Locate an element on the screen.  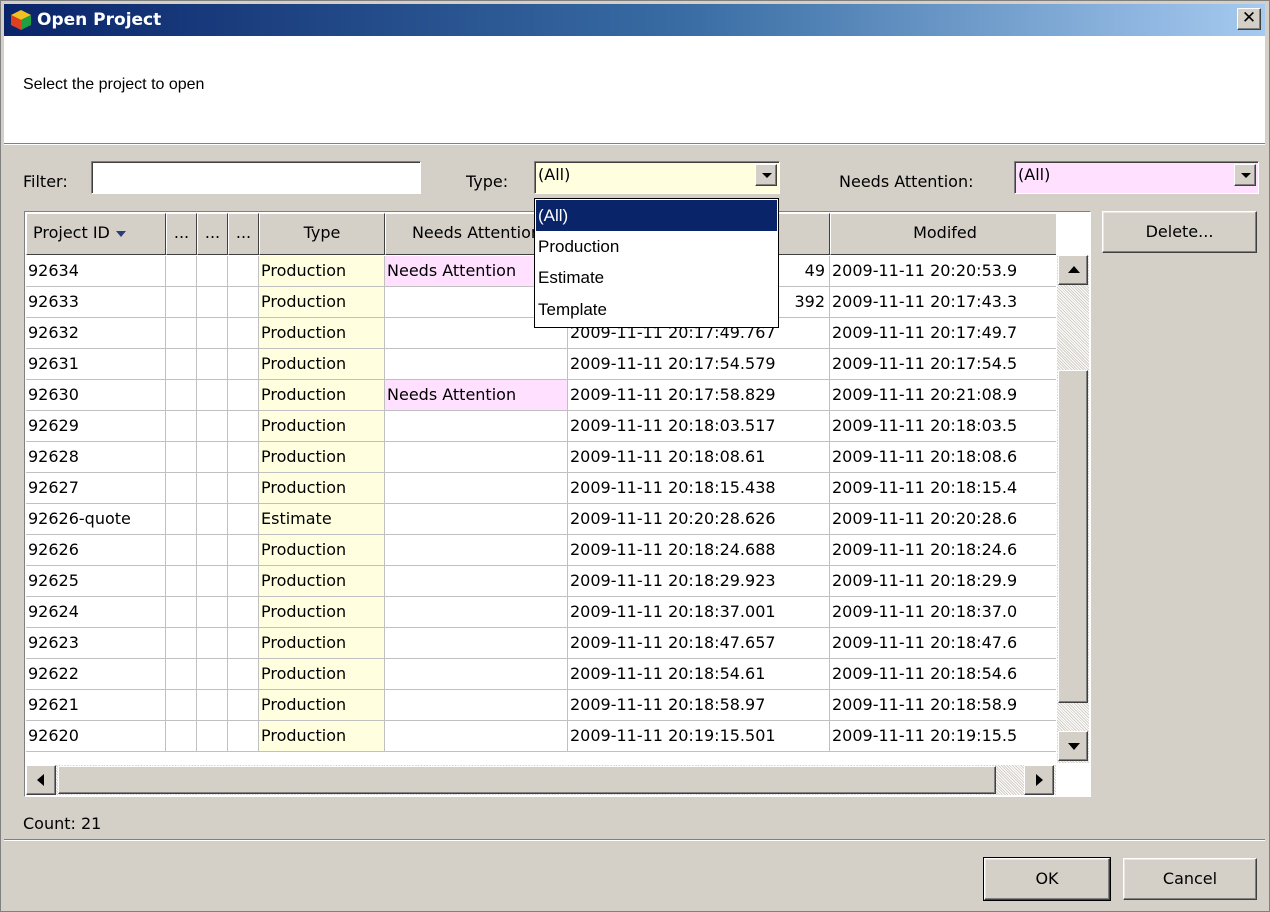
cell-project-id: 92629 is located at coordinates (96, 426).